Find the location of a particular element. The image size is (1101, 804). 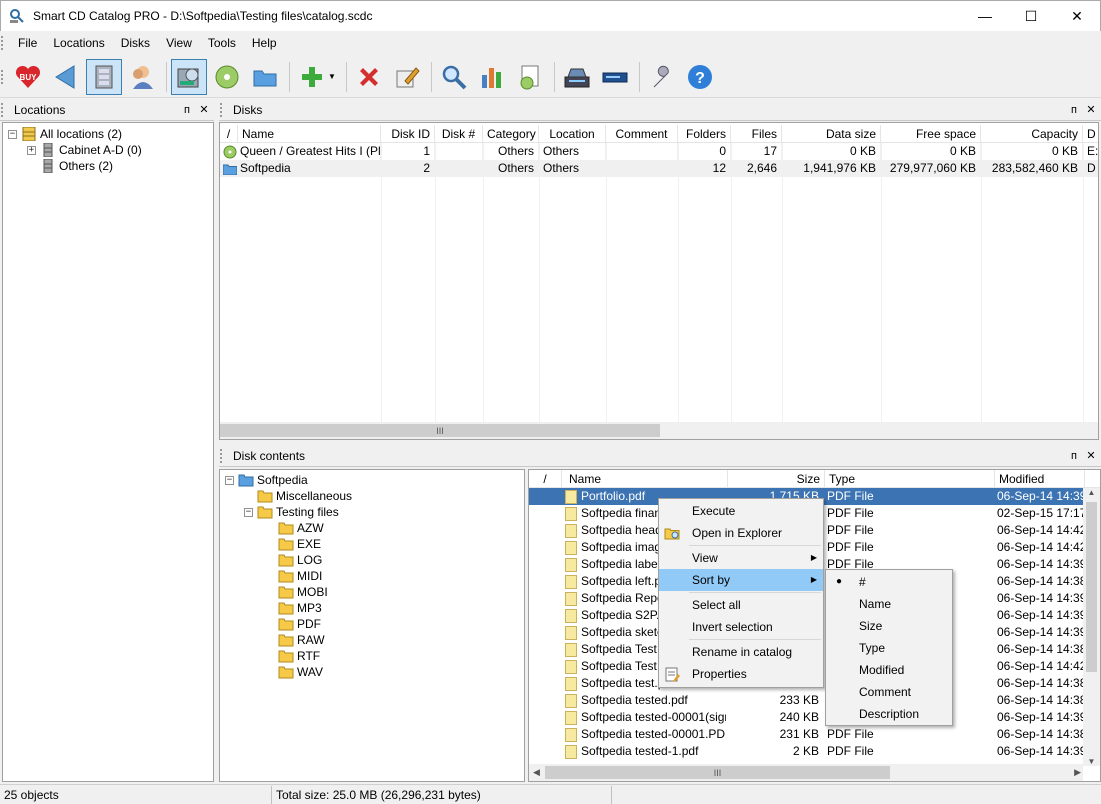

column-header-location: Location is located at coordinates (572, 133).